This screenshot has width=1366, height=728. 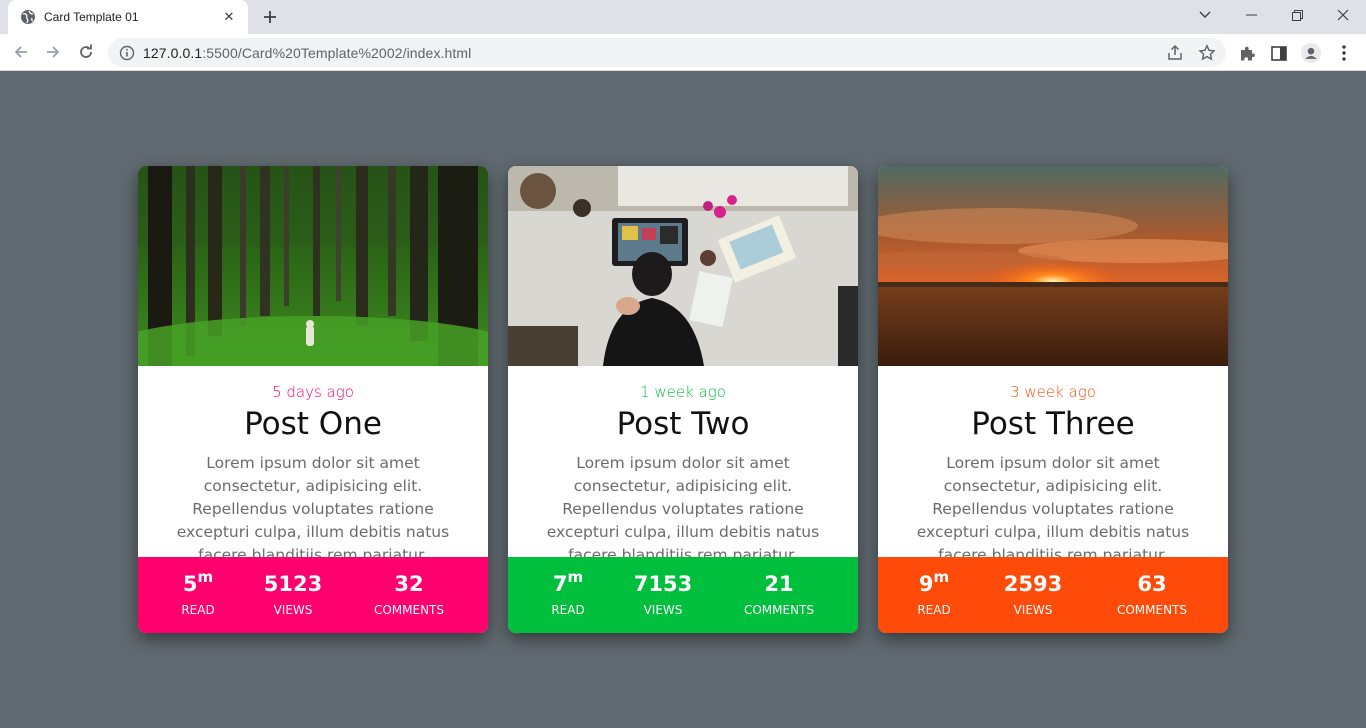 I want to click on stat-views: 5123 VIEWS, so click(x=293, y=595).